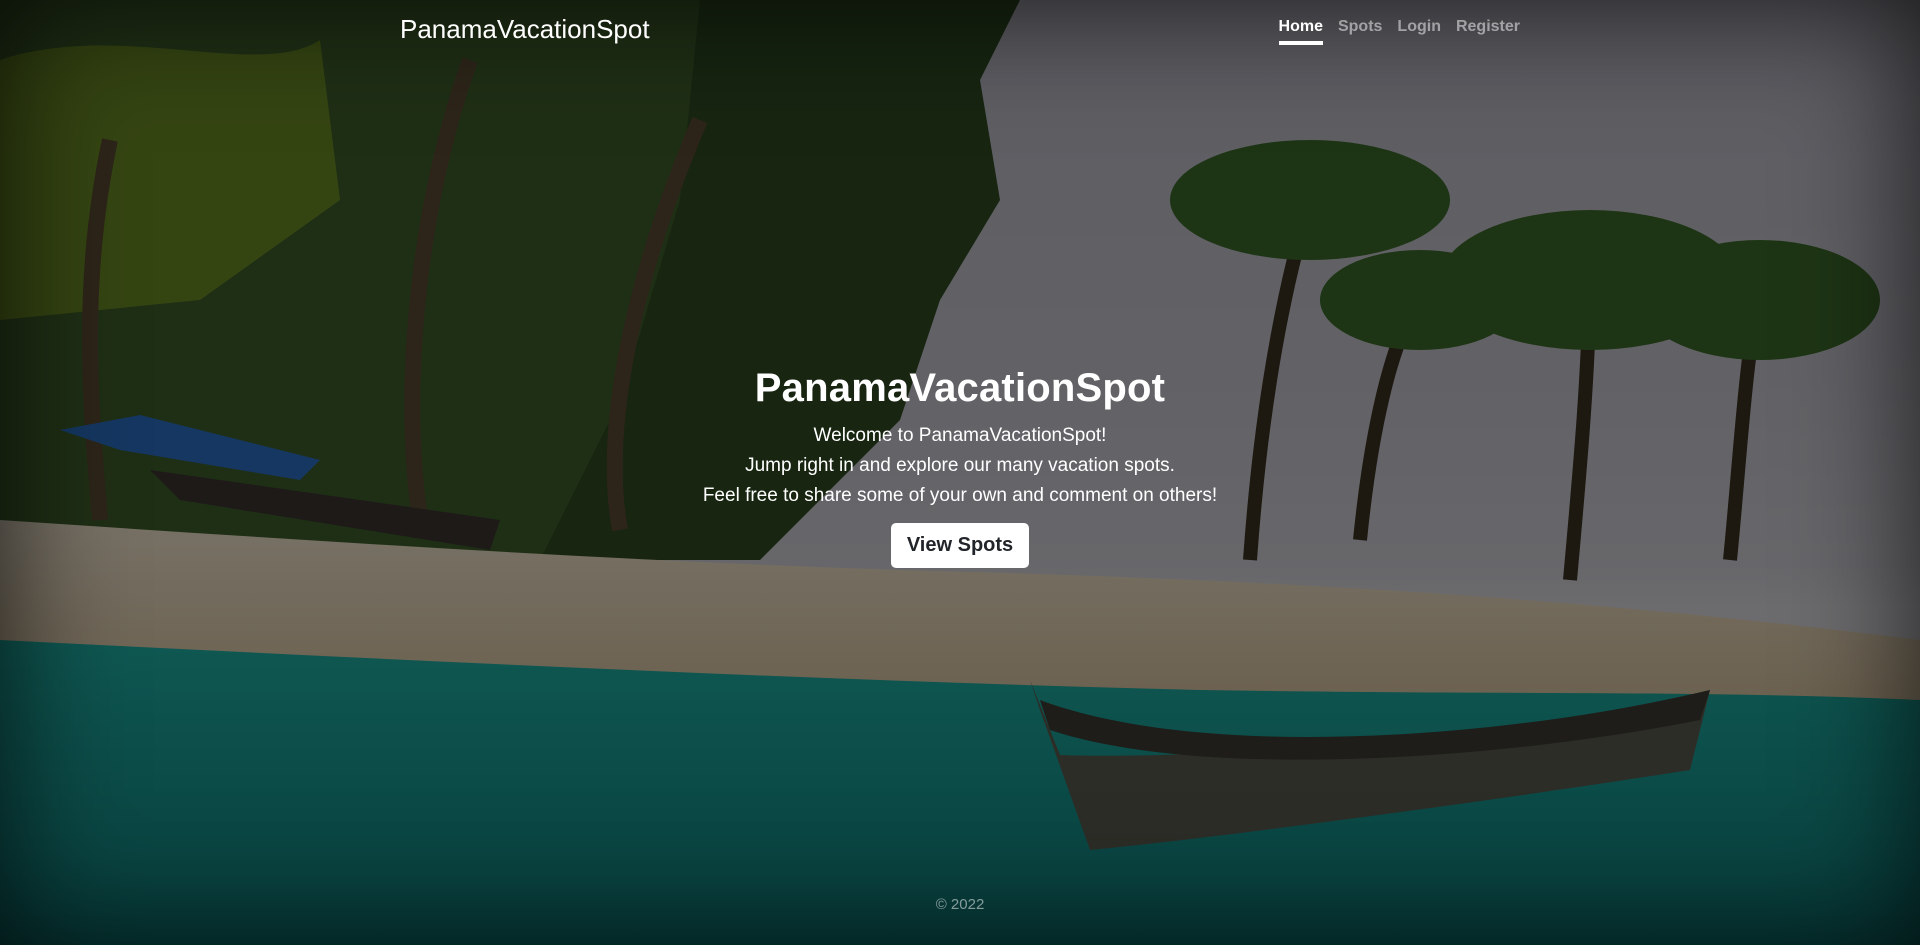  I want to click on nav-links: Home Spots Login Register, so click(1399, 31).